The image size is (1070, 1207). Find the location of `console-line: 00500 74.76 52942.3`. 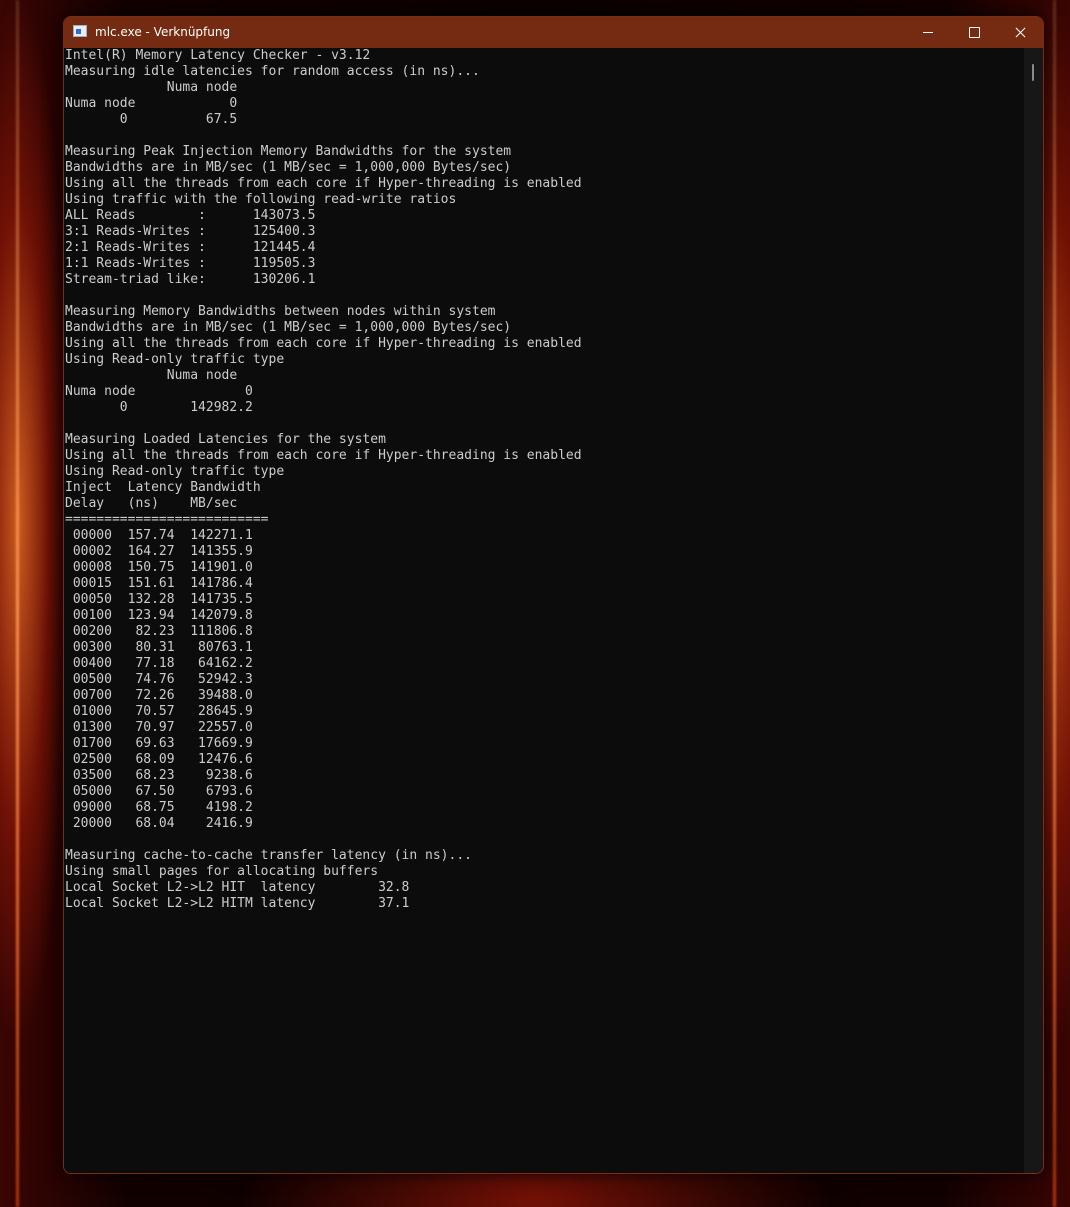

console-line: 00500 74.76 52942.3 is located at coordinates (159, 679).